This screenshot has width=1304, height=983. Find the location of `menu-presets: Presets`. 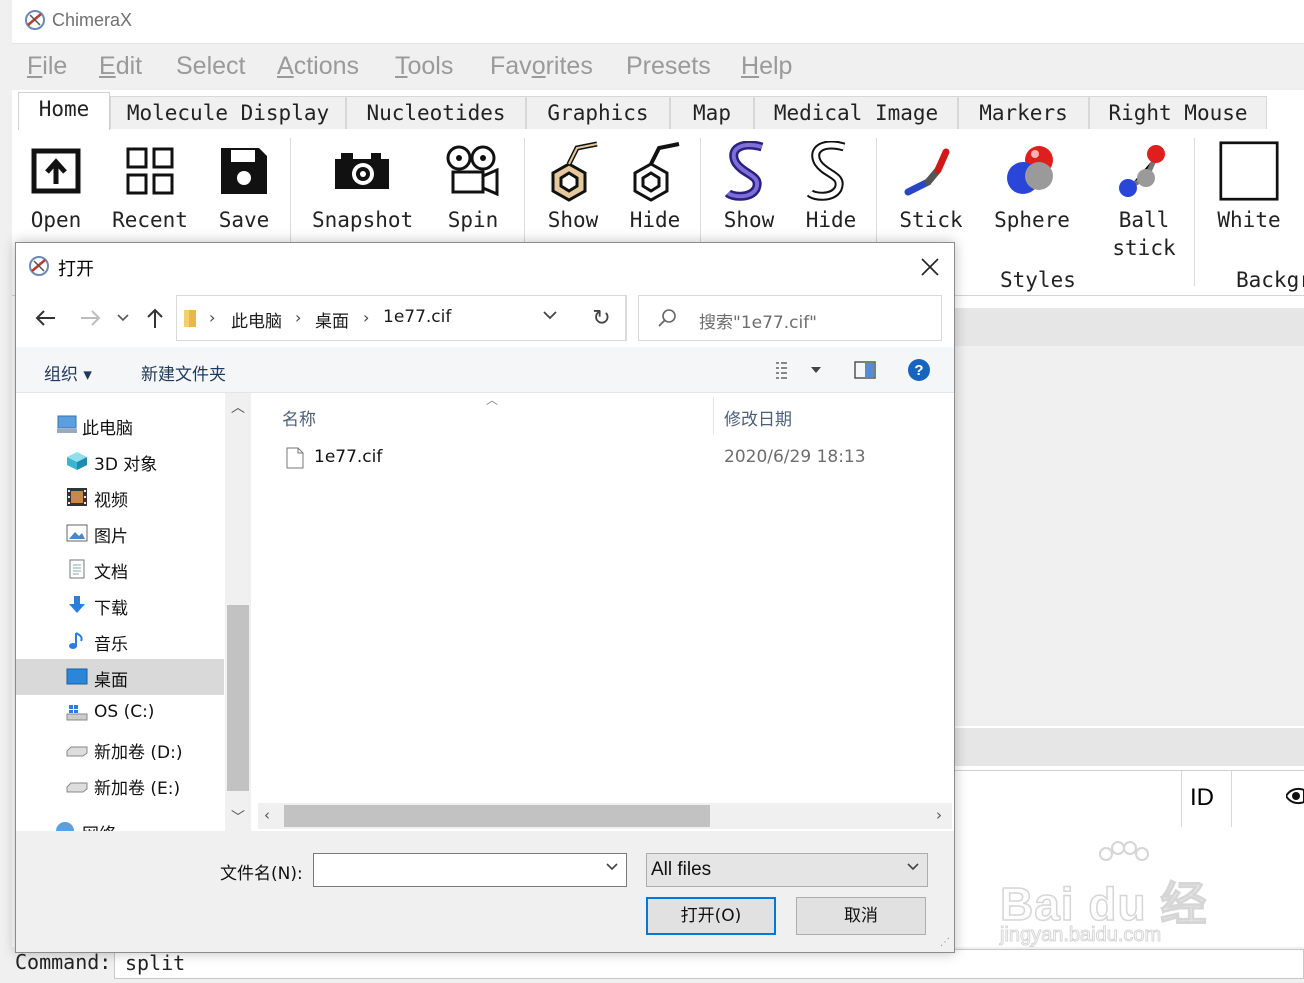

menu-presets: Presets is located at coordinates (668, 66).